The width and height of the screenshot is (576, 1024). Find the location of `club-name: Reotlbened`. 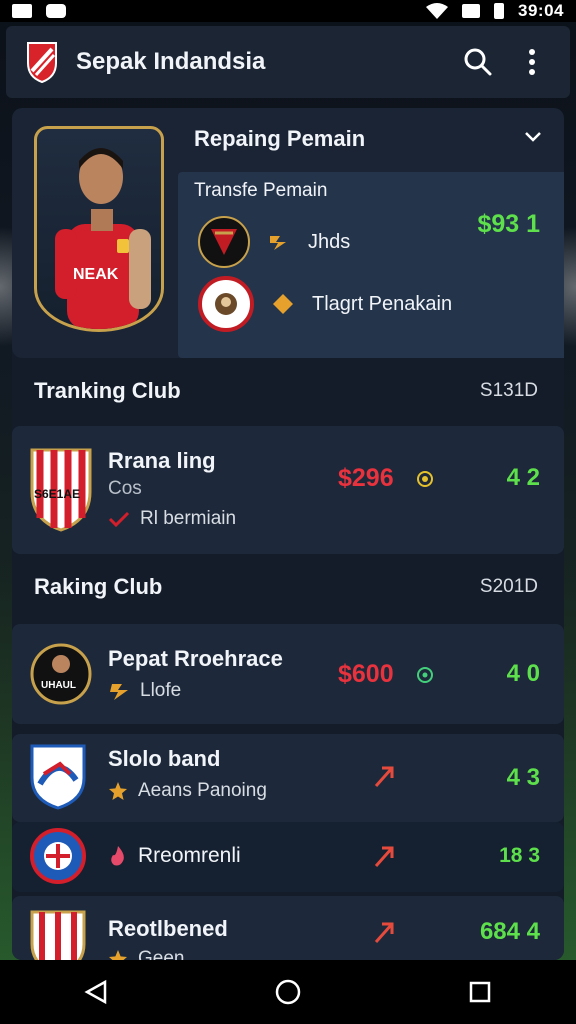

club-name: Reotlbened is located at coordinates (168, 928).